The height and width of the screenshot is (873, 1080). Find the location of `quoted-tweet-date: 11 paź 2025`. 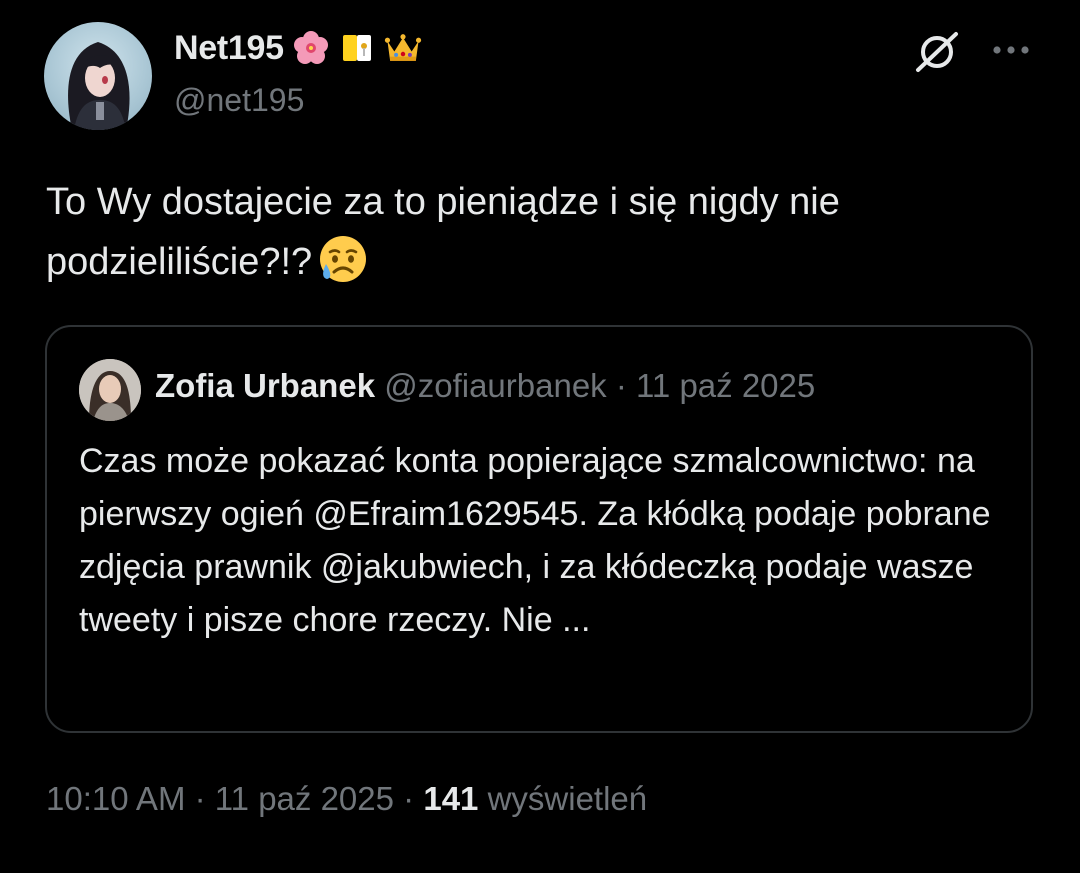

quoted-tweet-date: 11 paź 2025 is located at coordinates (725, 385).